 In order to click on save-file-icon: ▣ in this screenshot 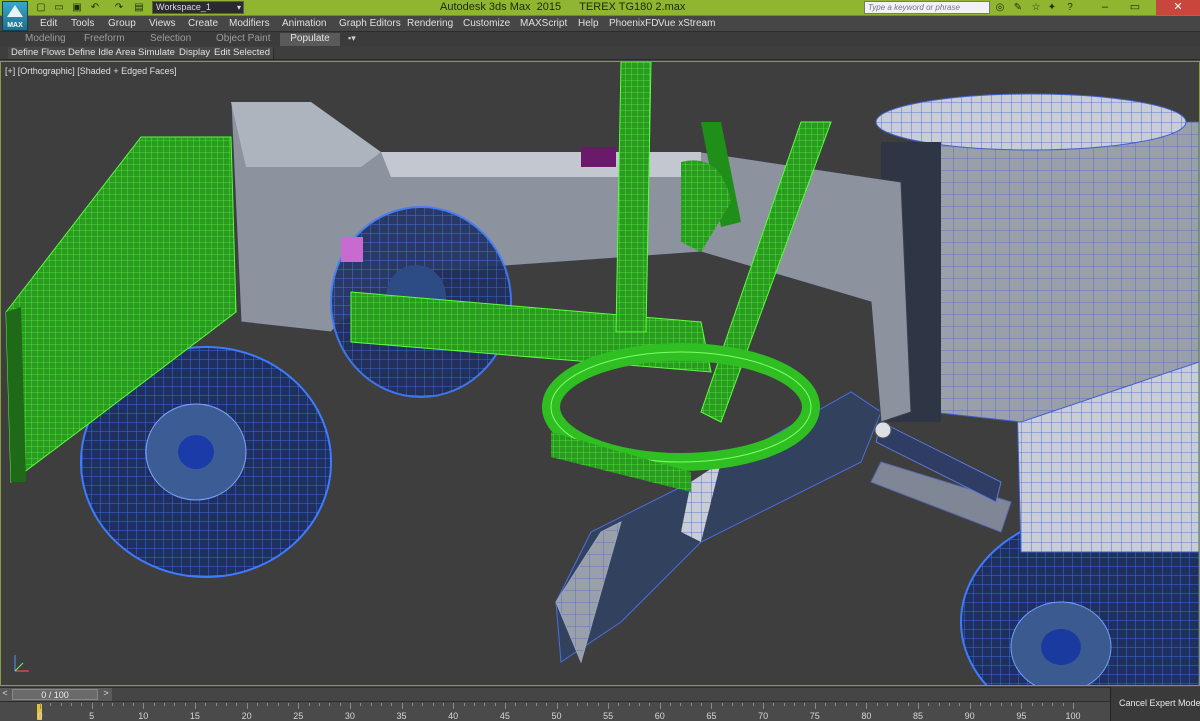, I will do `click(77, 7)`.